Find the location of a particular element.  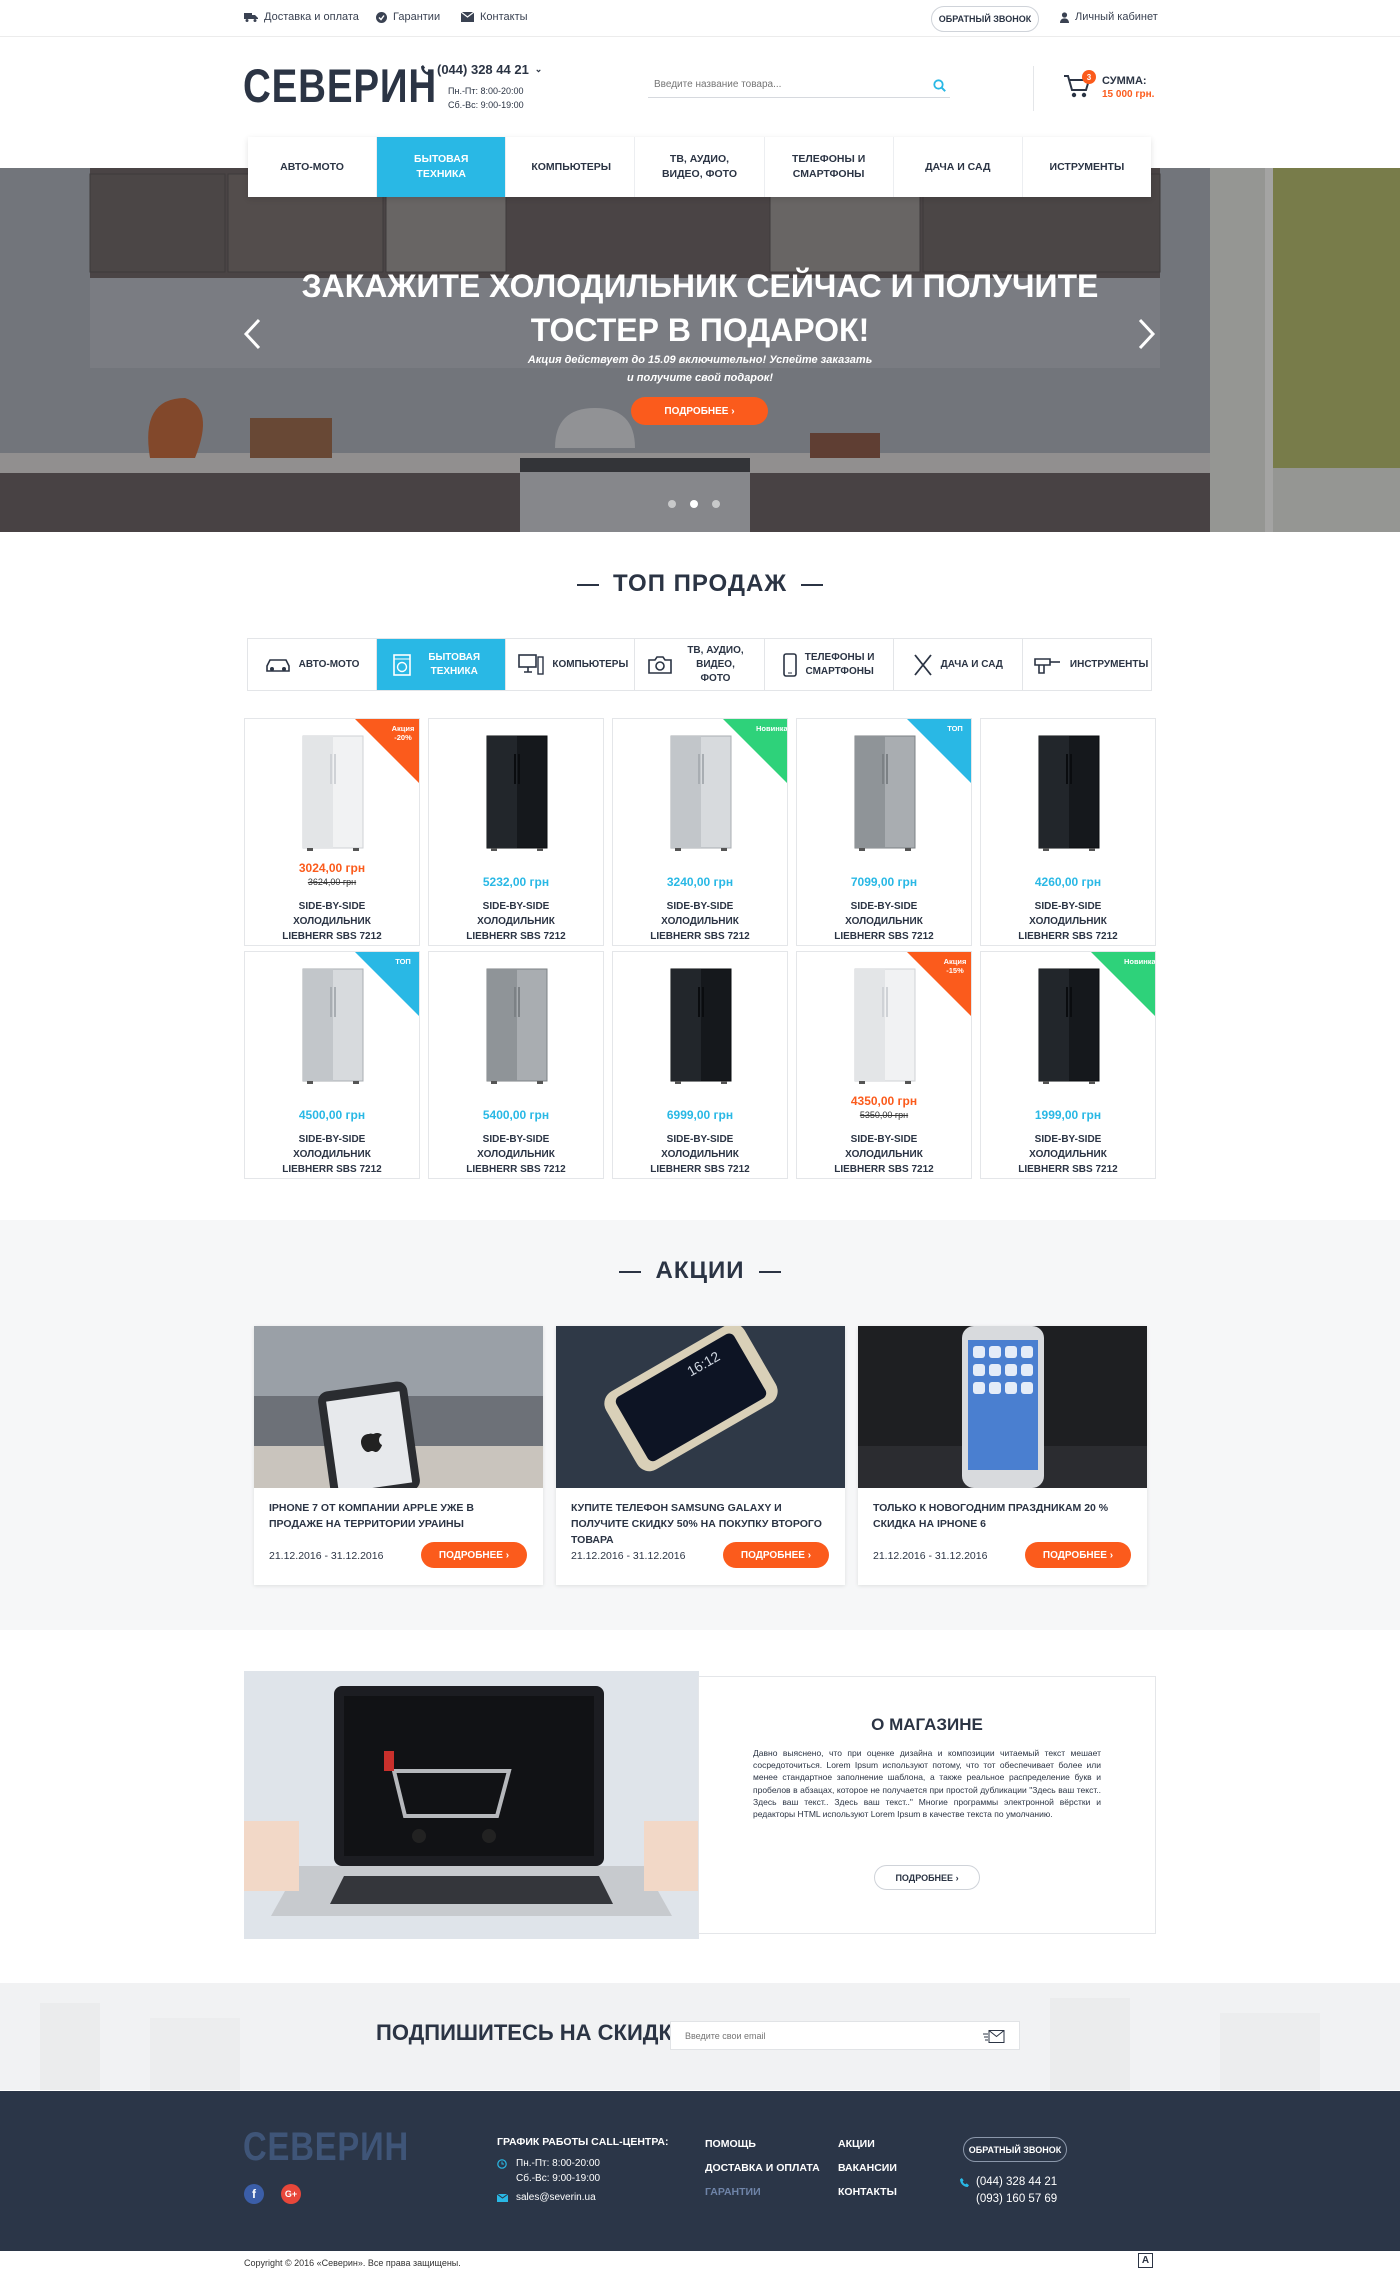

footer-logo: СЕВЕРИН is located at coordinates (326, 2147).